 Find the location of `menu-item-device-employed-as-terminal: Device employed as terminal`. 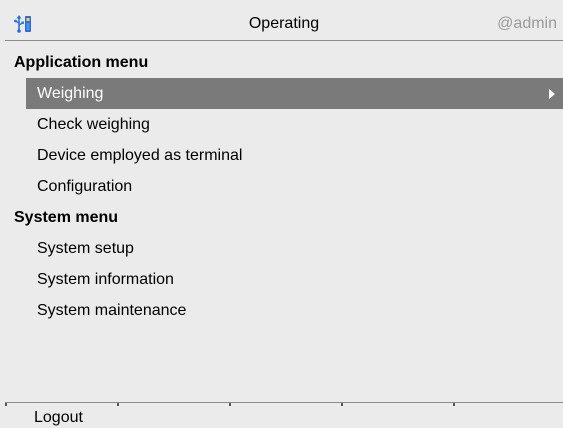

menu-item-device-employed-as-terminal: Device employed as terminal is located at coordinates (284, 155).